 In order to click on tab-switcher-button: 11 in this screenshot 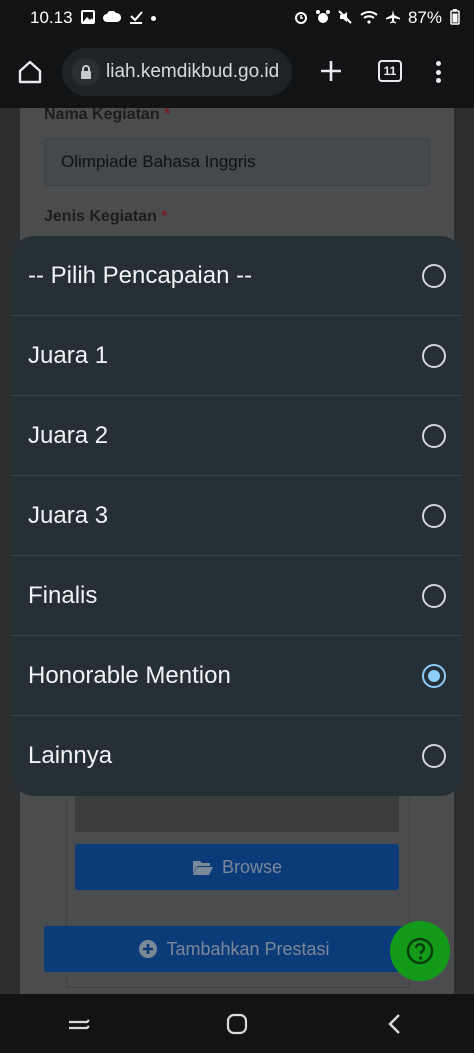, I will do `click(390, 71)`.